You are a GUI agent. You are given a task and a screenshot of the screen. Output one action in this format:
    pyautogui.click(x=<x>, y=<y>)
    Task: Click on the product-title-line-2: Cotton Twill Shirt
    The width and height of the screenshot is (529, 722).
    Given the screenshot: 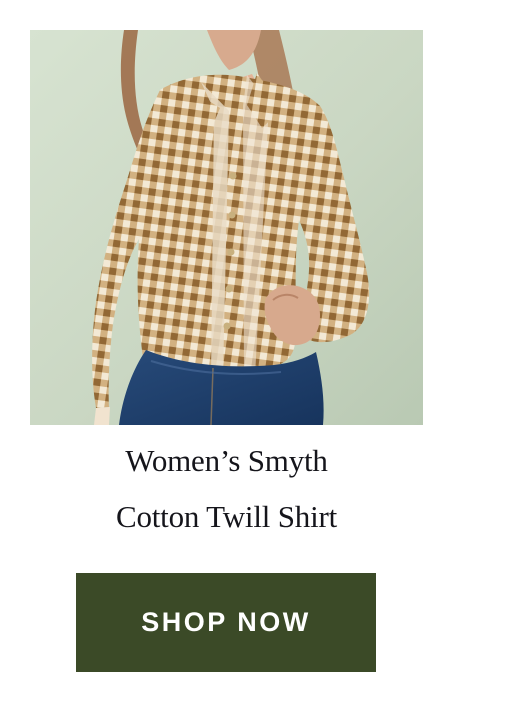 What is the action you would take?
    pyautogui.click(x=226, y=516)
    